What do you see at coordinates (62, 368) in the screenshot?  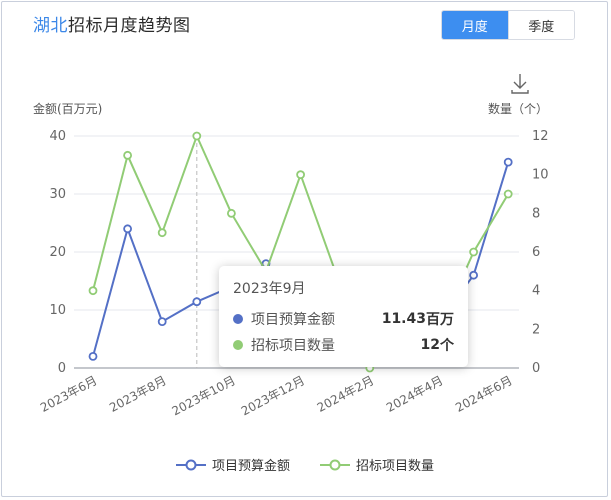 I see `left-tick-label: 0` at bounding box center [62, 368].